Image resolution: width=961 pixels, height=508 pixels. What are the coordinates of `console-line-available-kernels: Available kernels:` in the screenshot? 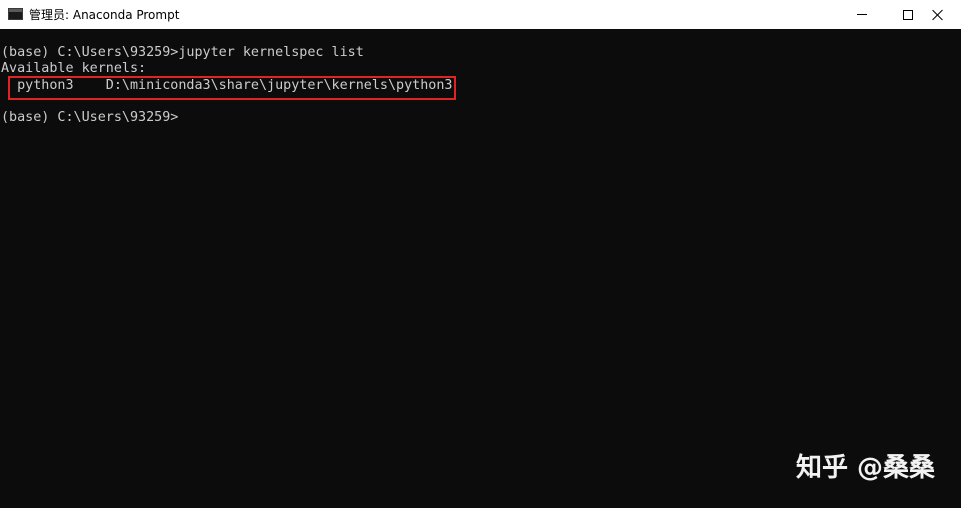 It's located at (74, 68).